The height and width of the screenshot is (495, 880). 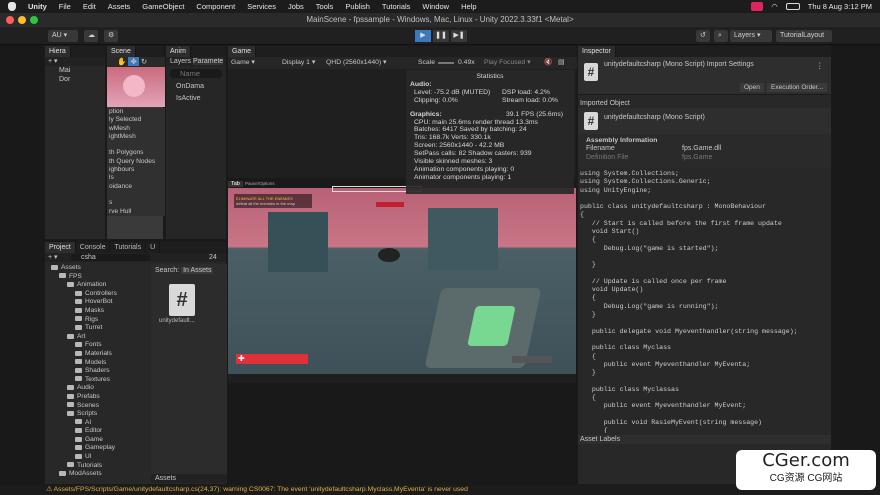 What do you see at coordinates (137, 129) in the screenshot?
I see `overlay-item: wMesh` at bounding box center [137, 129].